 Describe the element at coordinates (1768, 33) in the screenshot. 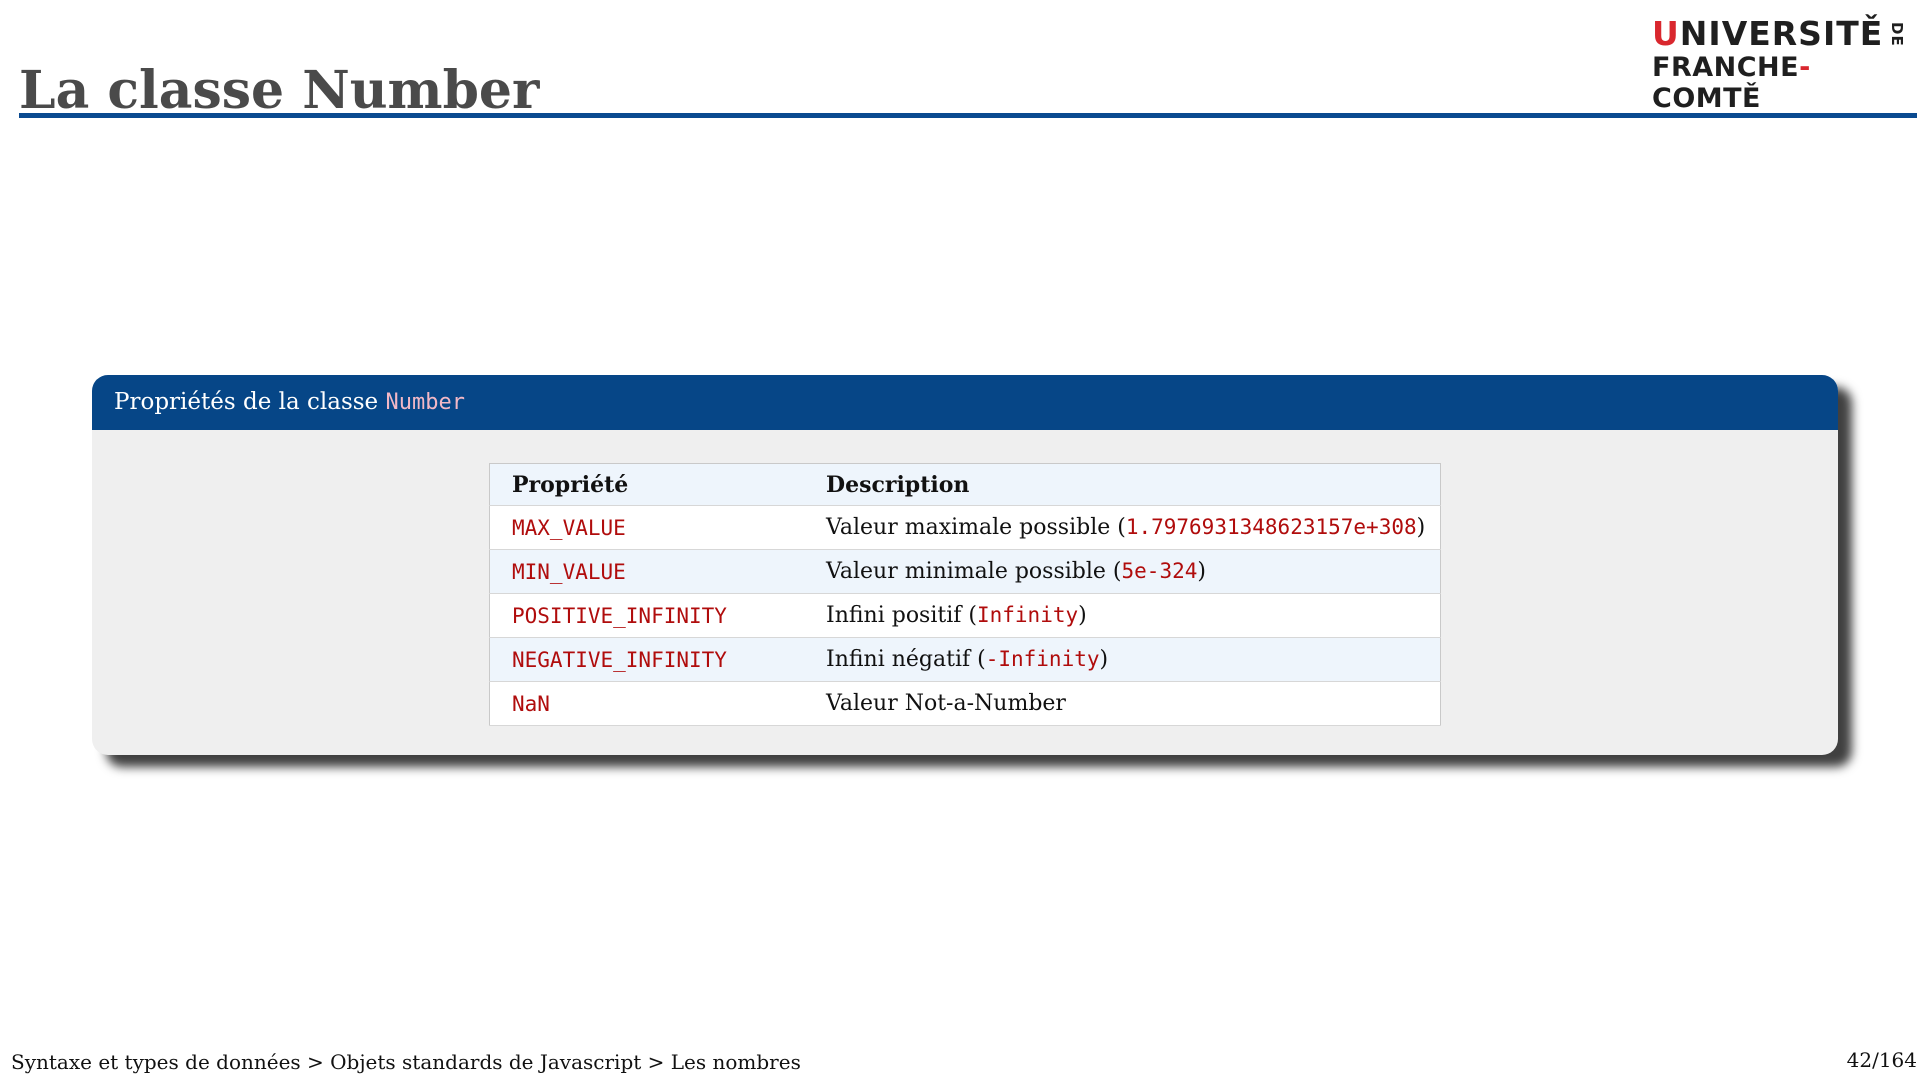

I see `logo-line-1: UNIVERSITĚ` at that location.